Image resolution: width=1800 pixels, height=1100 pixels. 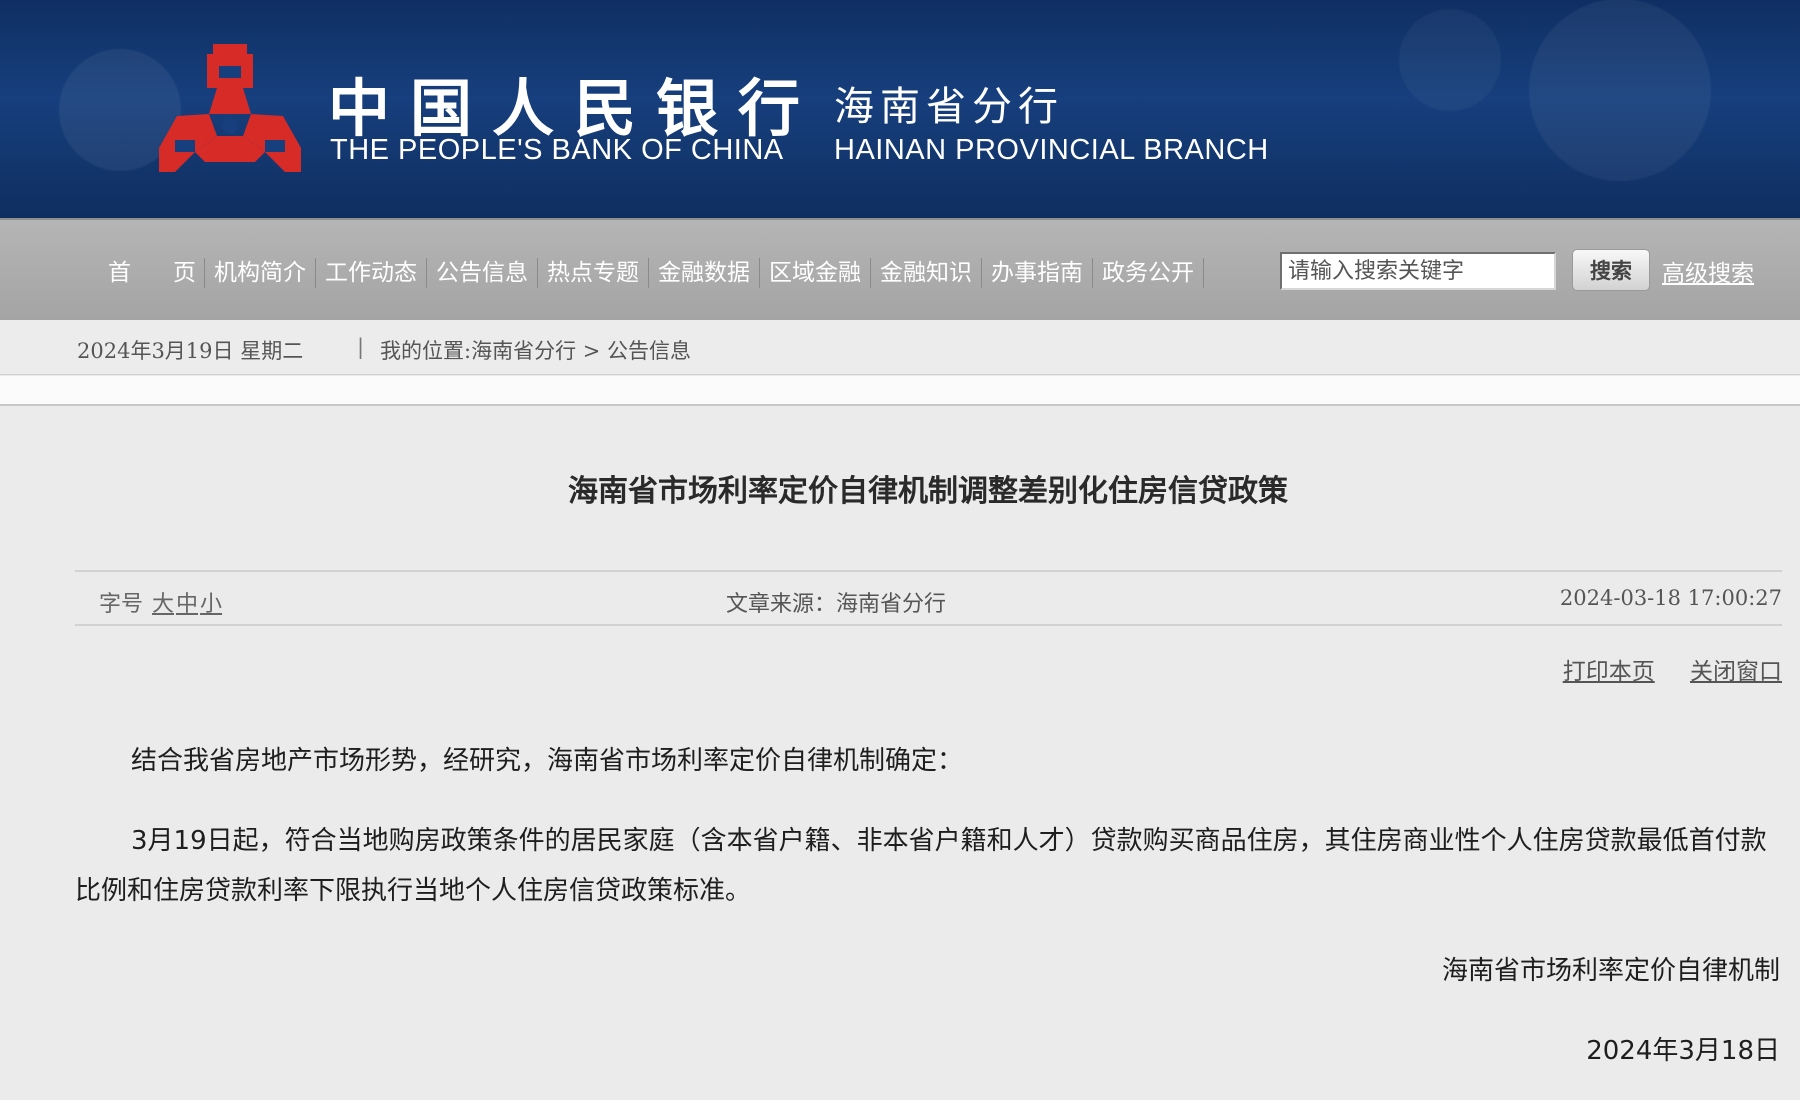 What do you see at coordinates (1670, 598) in the screenshot?
I see `publish-time: 2024-03-18 17:00:27` at bounding box center [1670, 598].